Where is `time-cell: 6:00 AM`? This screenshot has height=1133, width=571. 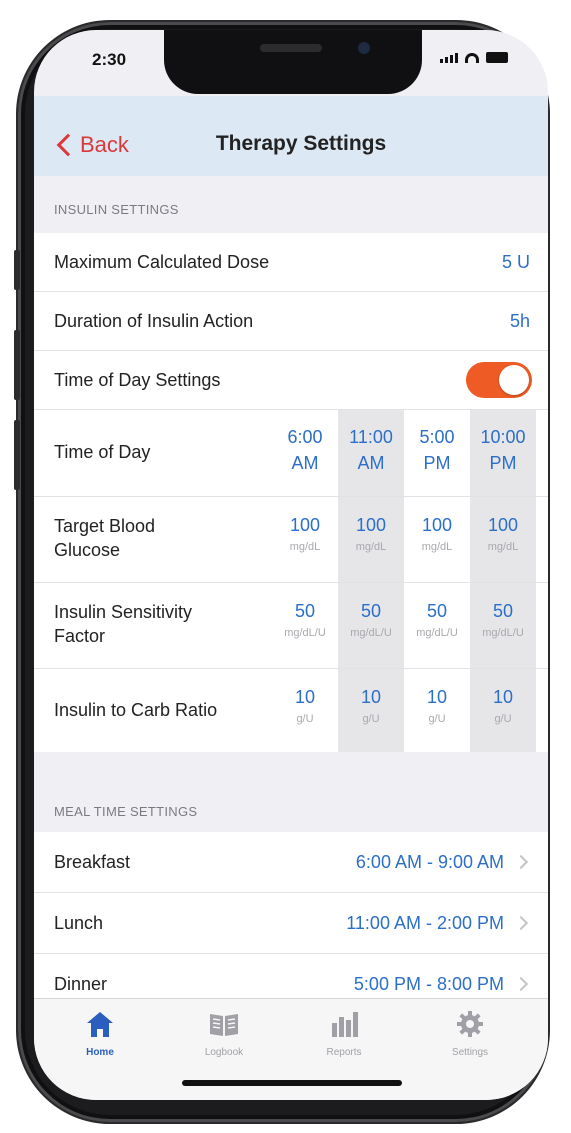
time-cell: 6:00 AM is located at coordinates (305, 450).